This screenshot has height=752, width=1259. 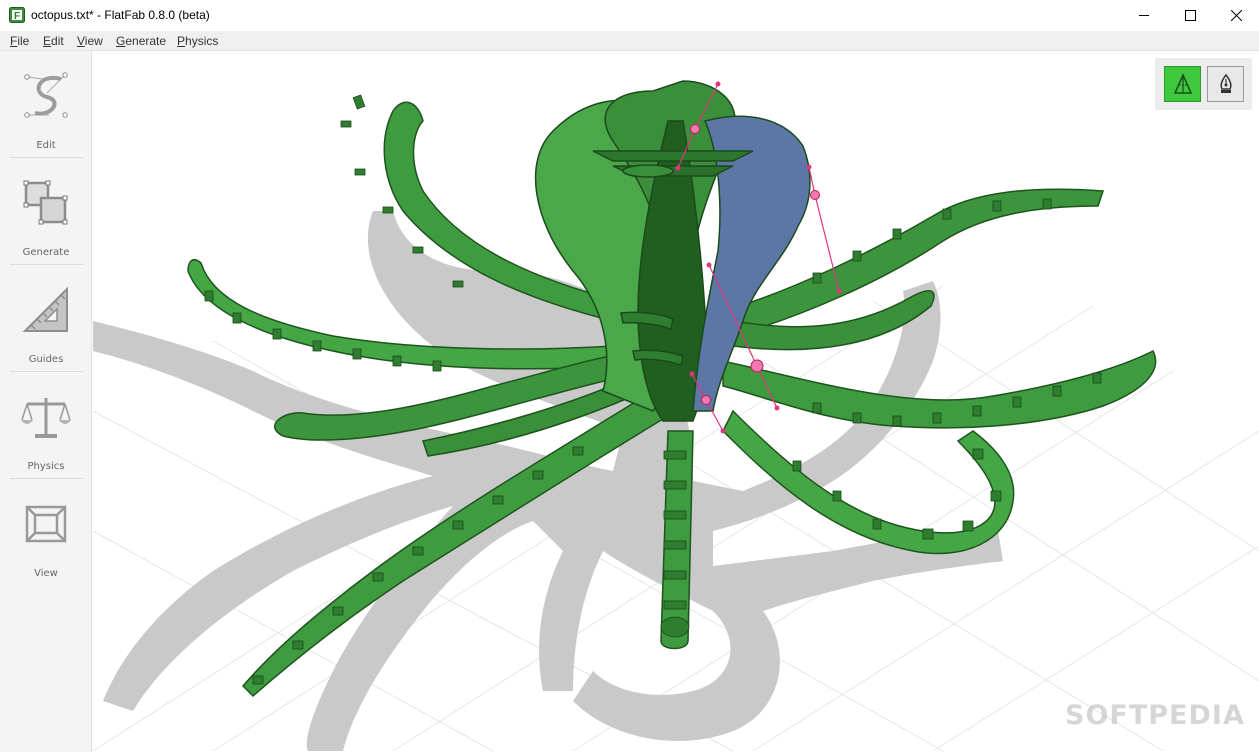 What do you see at coordinates (90, 41) in the screenshot?
I see `menu-view: View` at bounding box center [90, 41].